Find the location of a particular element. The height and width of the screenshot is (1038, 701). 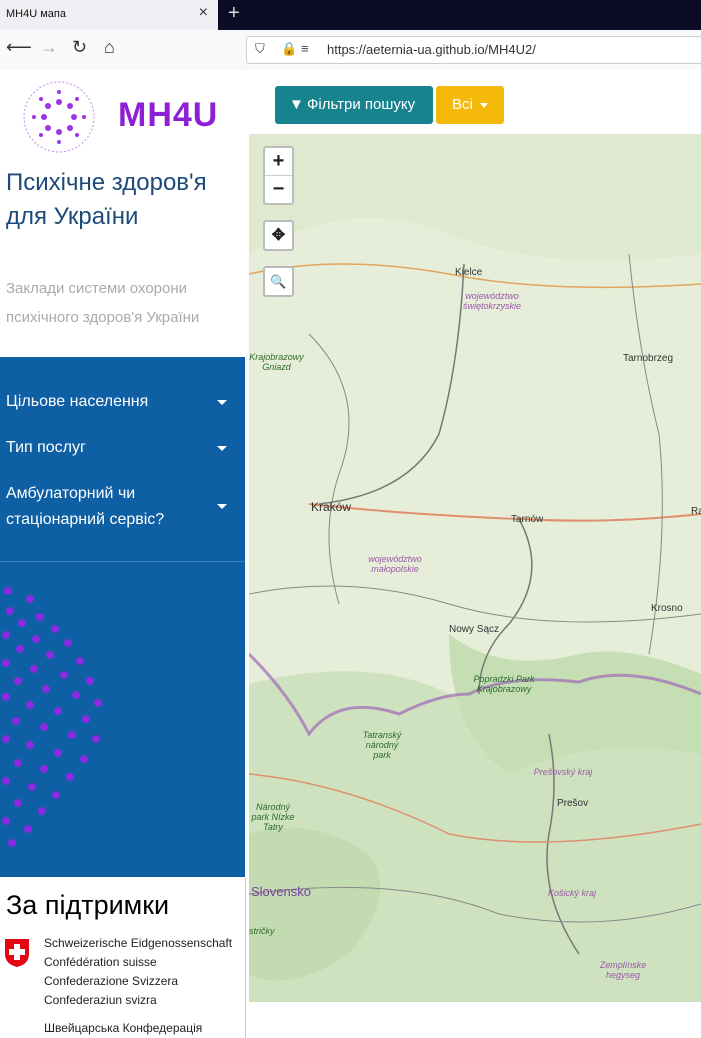

locate-control: ✥ is located at coordinates (278, 235).